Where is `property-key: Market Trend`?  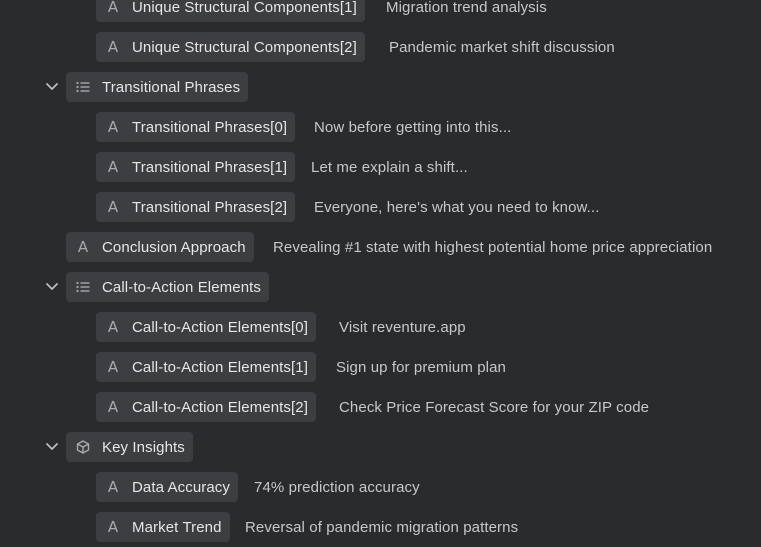 property-key: Market Trend is located at coordinates (177, 527).